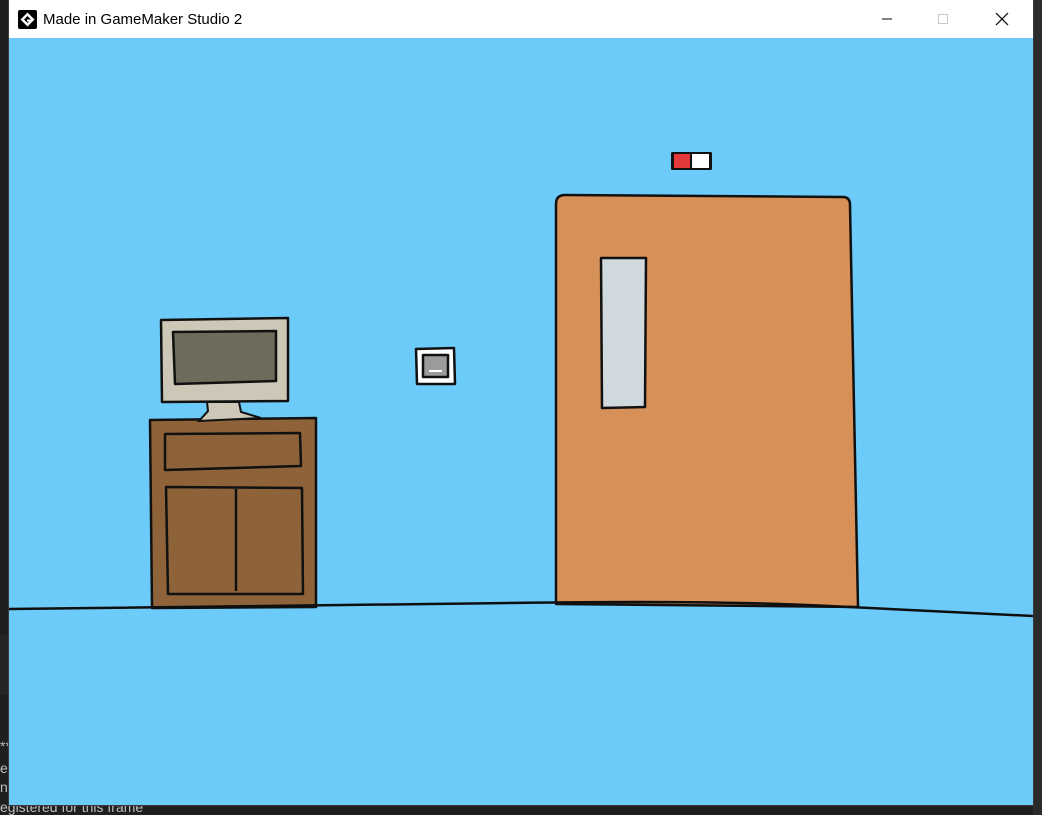  I want to click on title-bar: Made in GameMaker Studio 2, so click(521, 19).